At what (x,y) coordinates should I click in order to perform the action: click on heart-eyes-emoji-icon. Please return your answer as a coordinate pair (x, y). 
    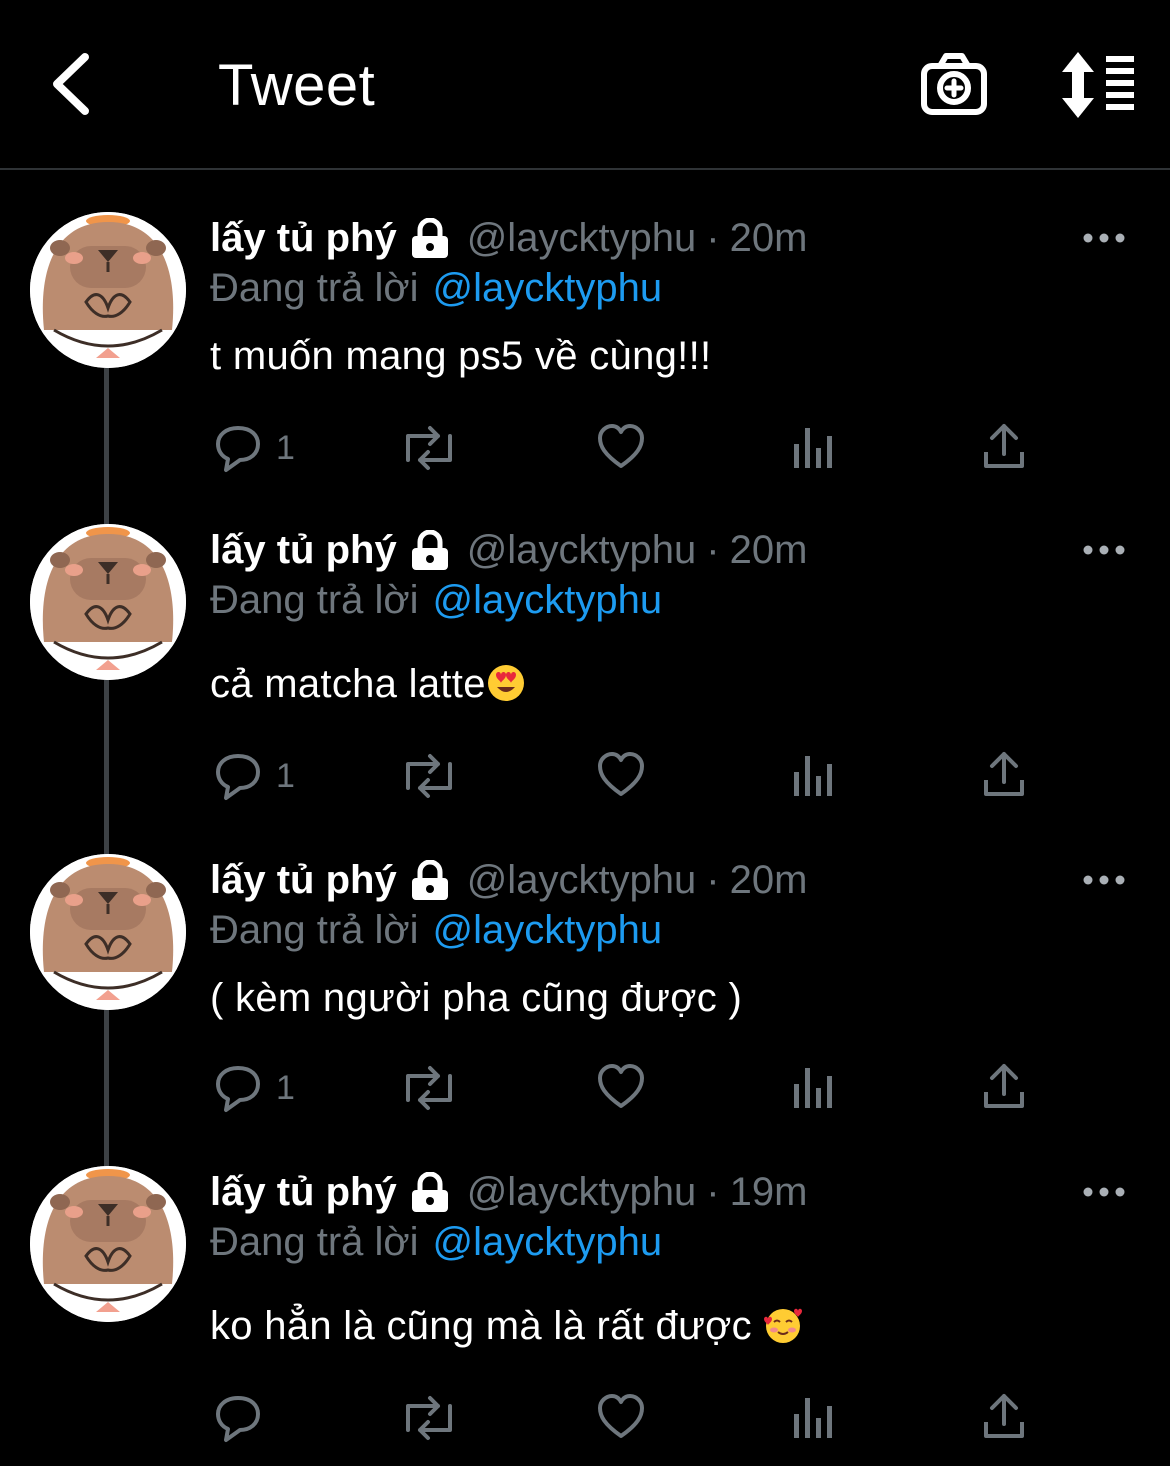
    Looking at the image, I should click on (505, 683).